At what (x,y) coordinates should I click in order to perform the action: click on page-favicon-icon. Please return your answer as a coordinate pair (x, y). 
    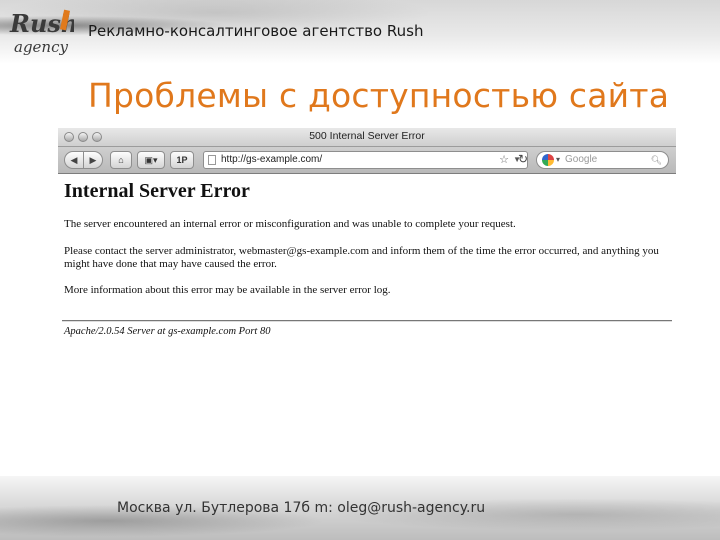
    Looking at the image, I should click on (212, 160).